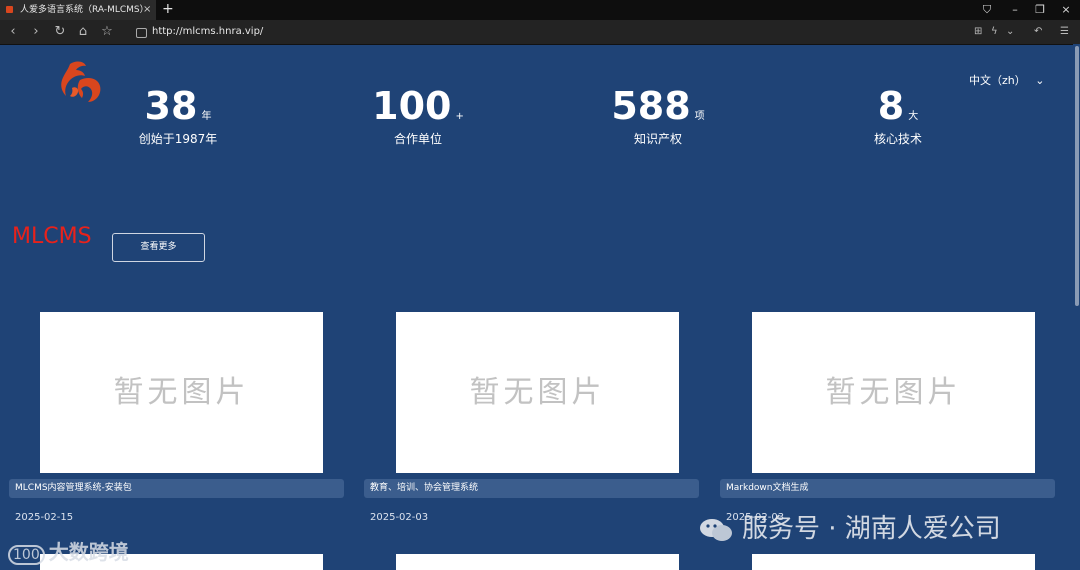 This screenshot has height=570, width=1080. What do you see at coordinates (897, 139) in the screenshot?
I see `stat-label: 核心技术` at bounding box center [897, 139].